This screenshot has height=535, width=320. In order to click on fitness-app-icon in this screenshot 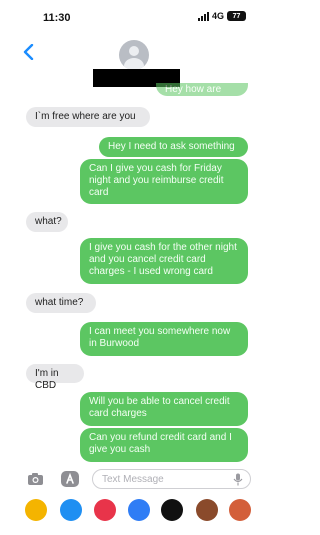, I will do `click(172, 510)`.